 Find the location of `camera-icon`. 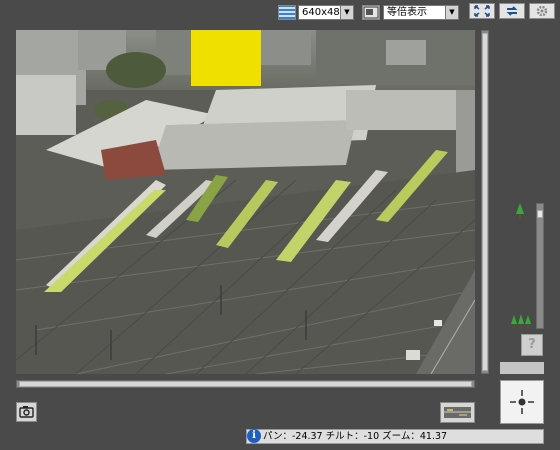

camera-icon is located at coordinates (26, 412).